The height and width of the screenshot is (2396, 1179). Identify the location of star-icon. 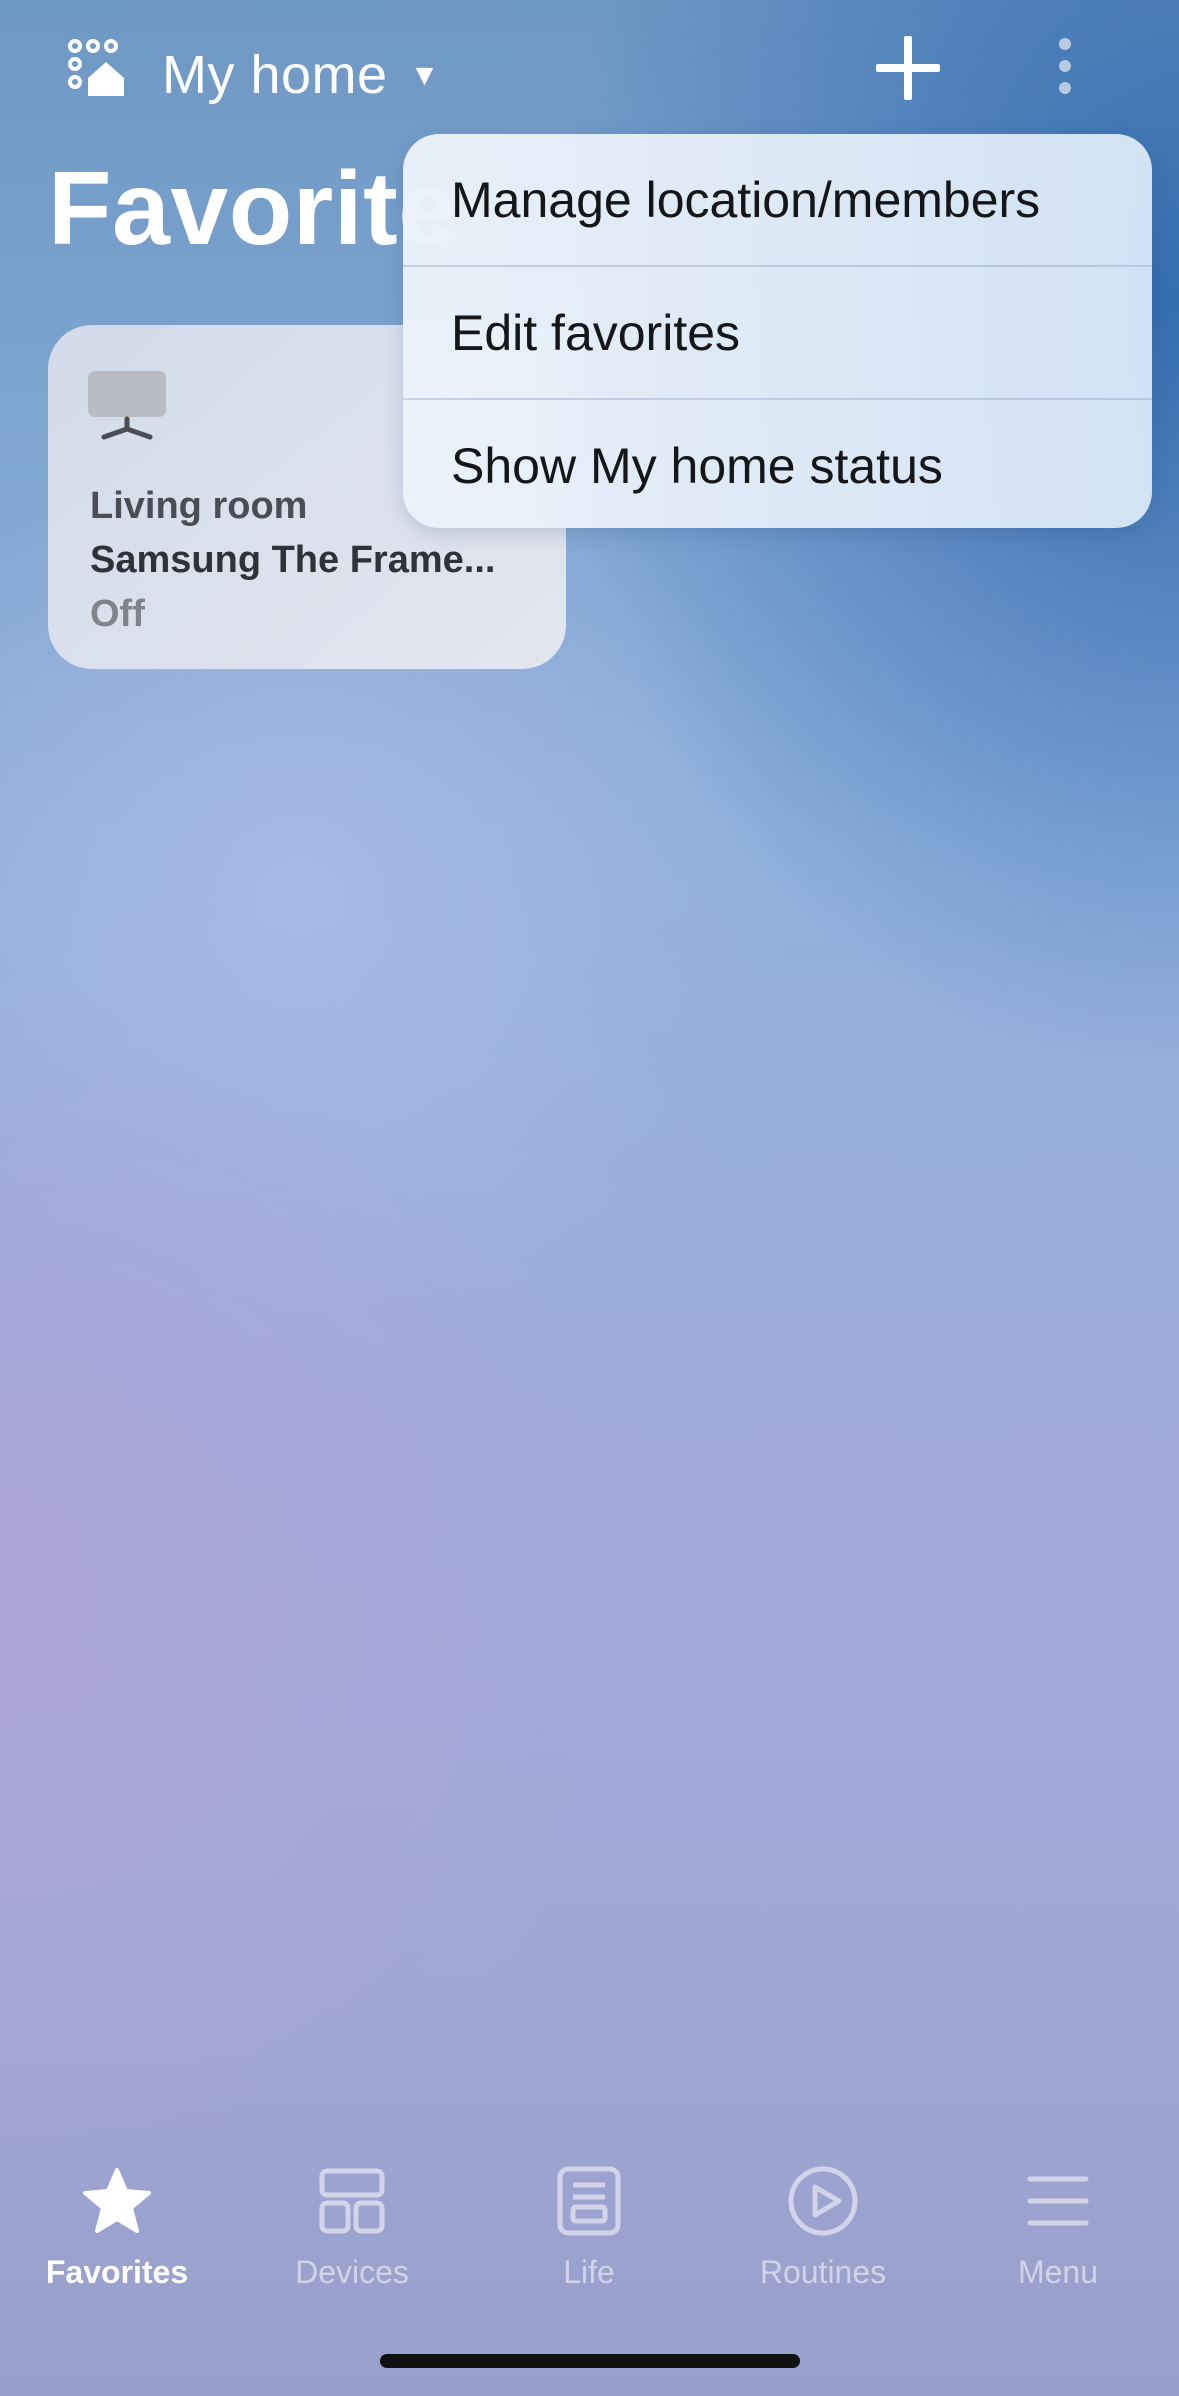
(117, 2200).